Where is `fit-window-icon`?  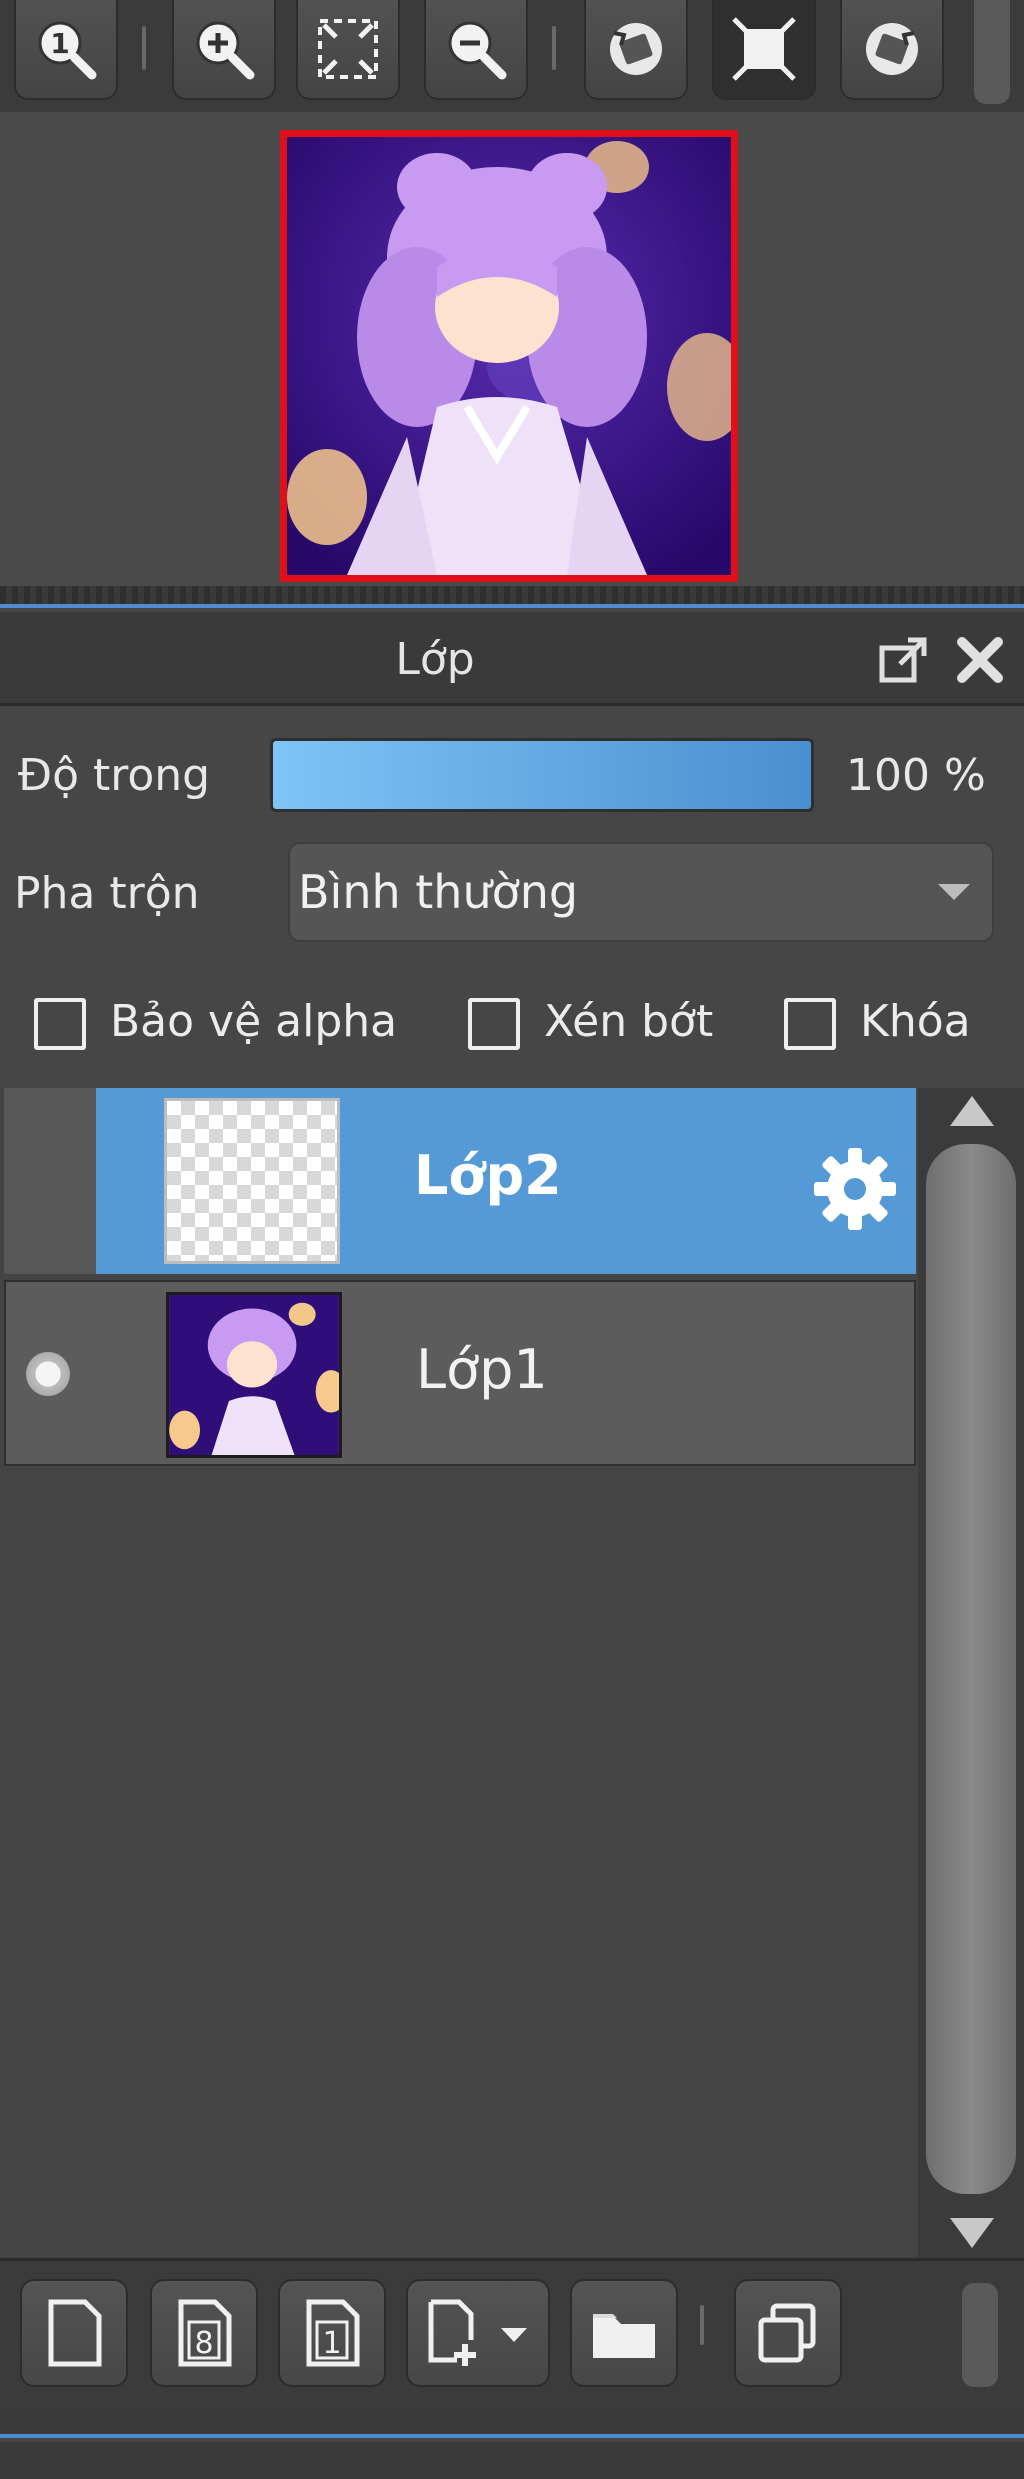
fit-window-icon is located at coordinates (348, 49).